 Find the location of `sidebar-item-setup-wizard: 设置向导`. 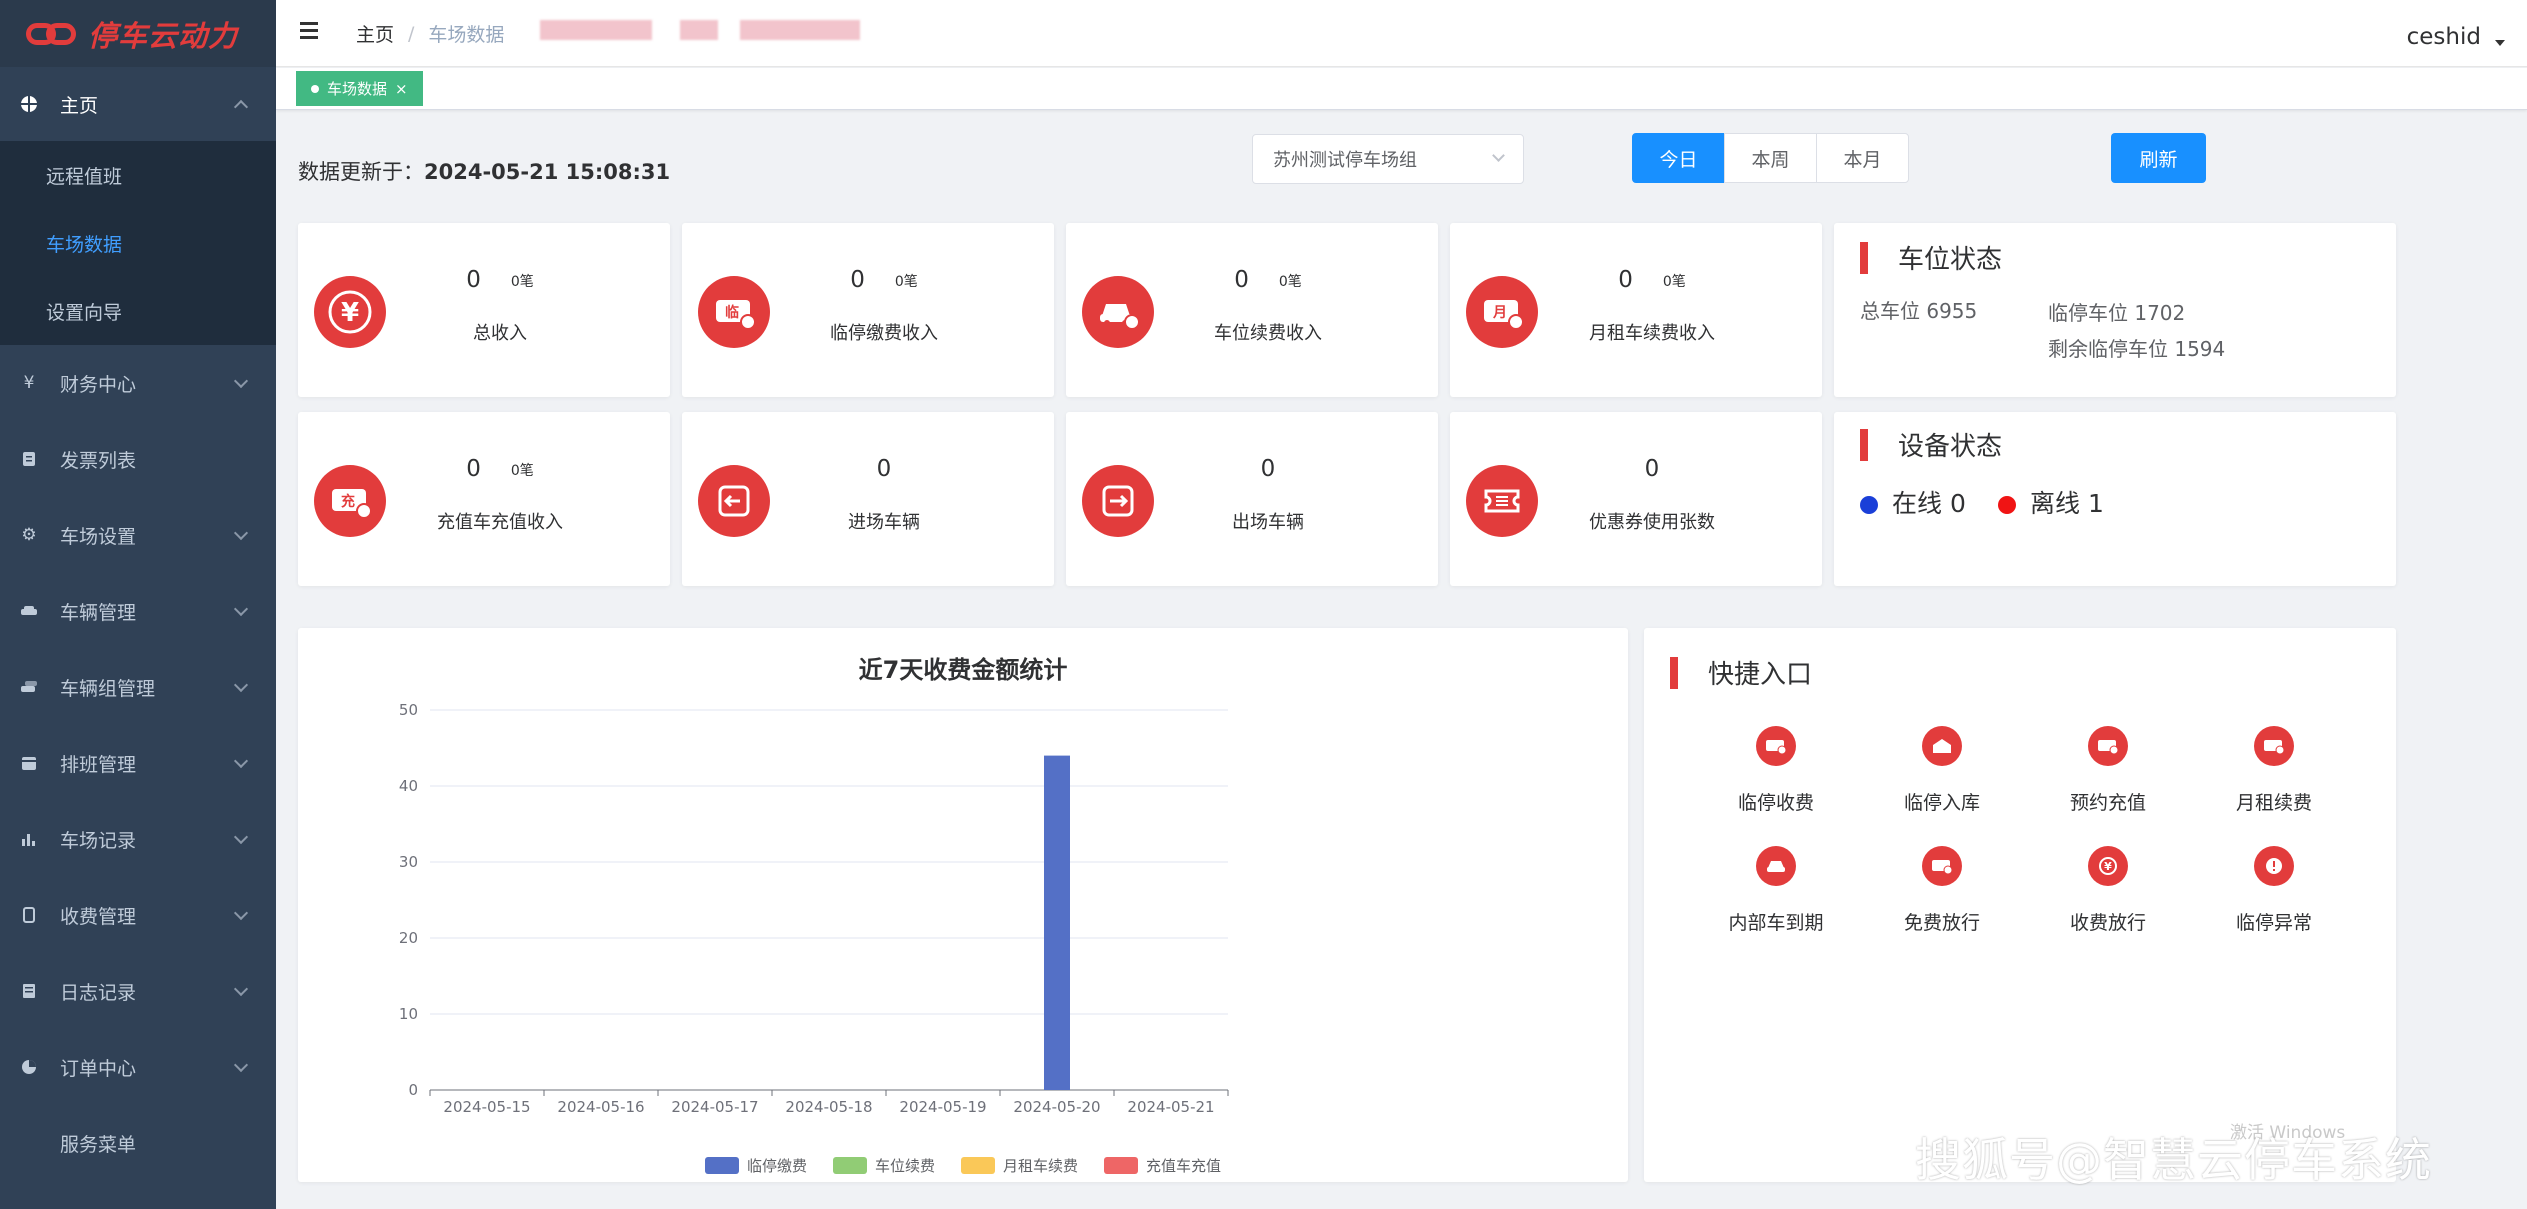

sidebar-item-setup-wizard: 设置向导 is located at coordinates (138, 311).